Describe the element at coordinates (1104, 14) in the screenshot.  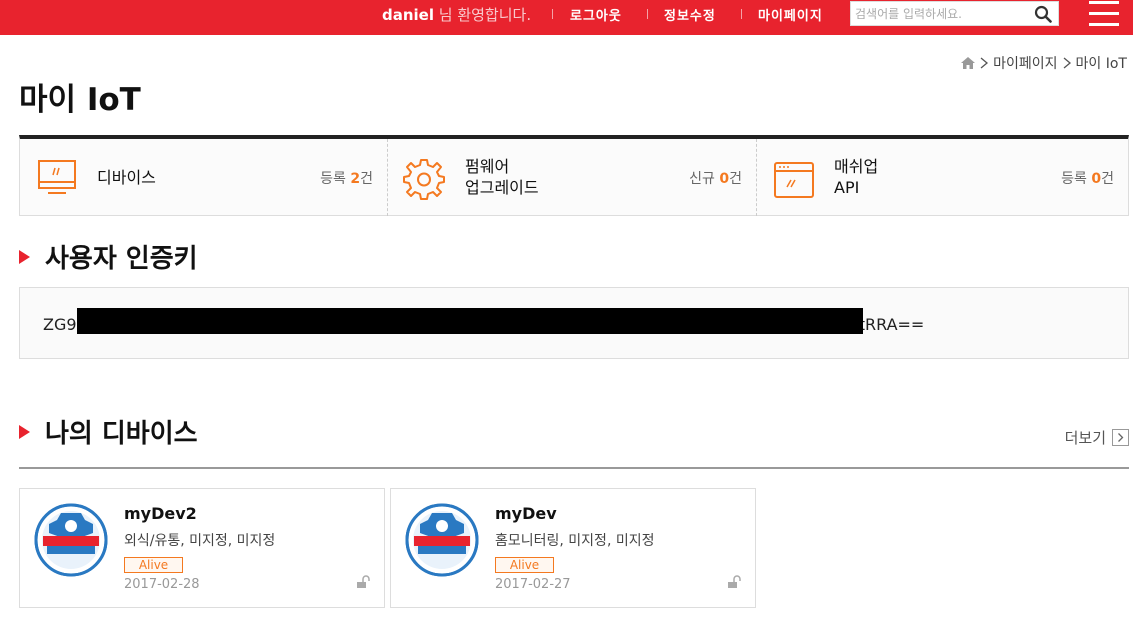
I see `hamburger-menu-icon` at that location.